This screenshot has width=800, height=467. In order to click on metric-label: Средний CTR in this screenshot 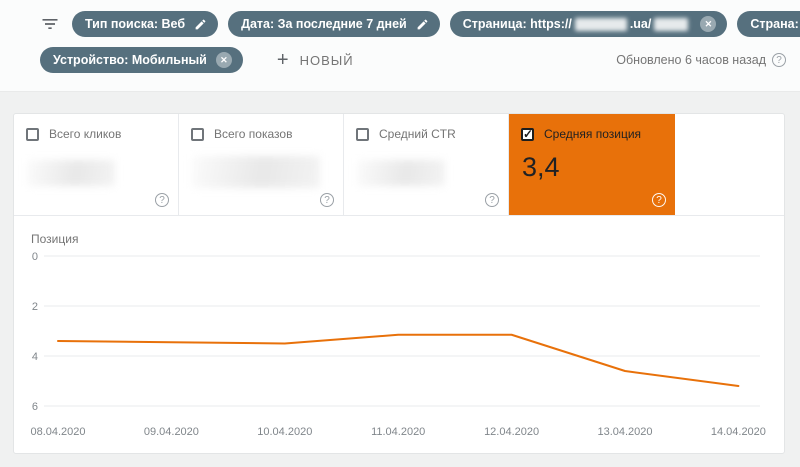, I will do `click(417, 134)`.